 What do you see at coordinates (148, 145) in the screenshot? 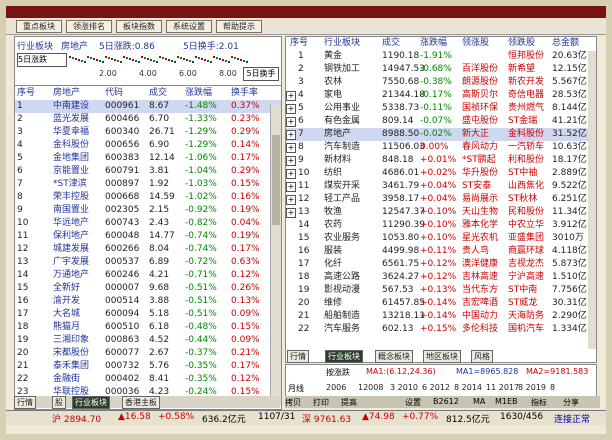
I see `table-row: 4 金科股份 000656 6.90 -1.29% 0.14%` at bounding box center [148, 145].